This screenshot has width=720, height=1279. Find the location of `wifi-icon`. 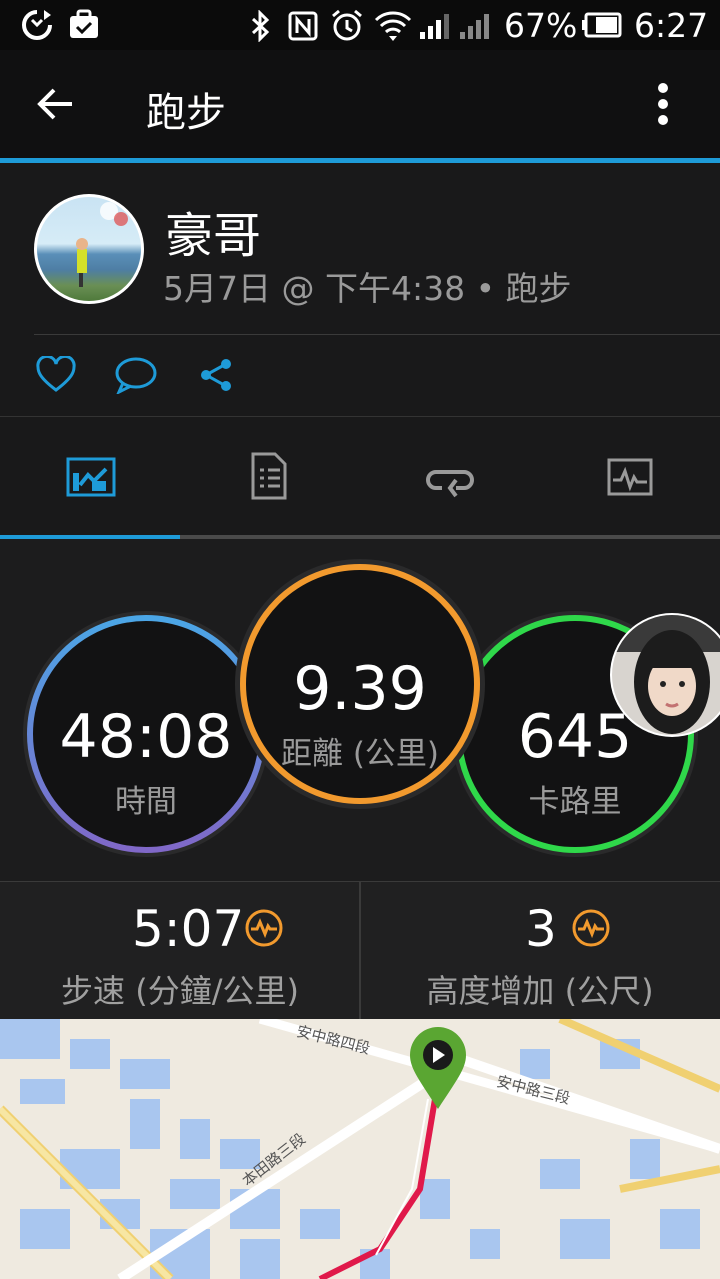

wifi-icon is located at coordinates (393, 26).